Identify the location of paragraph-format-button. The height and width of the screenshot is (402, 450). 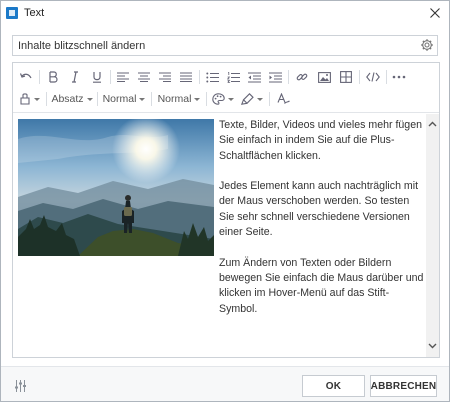
(29, 99).